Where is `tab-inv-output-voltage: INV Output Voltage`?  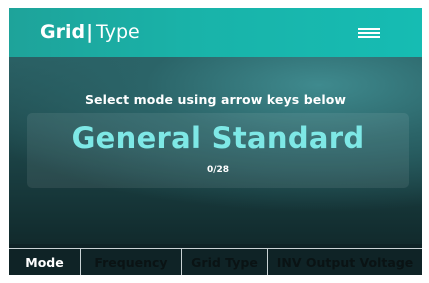
tab-inv-output-voltage: INV Output Voltage is located at coordinates (345, 262).